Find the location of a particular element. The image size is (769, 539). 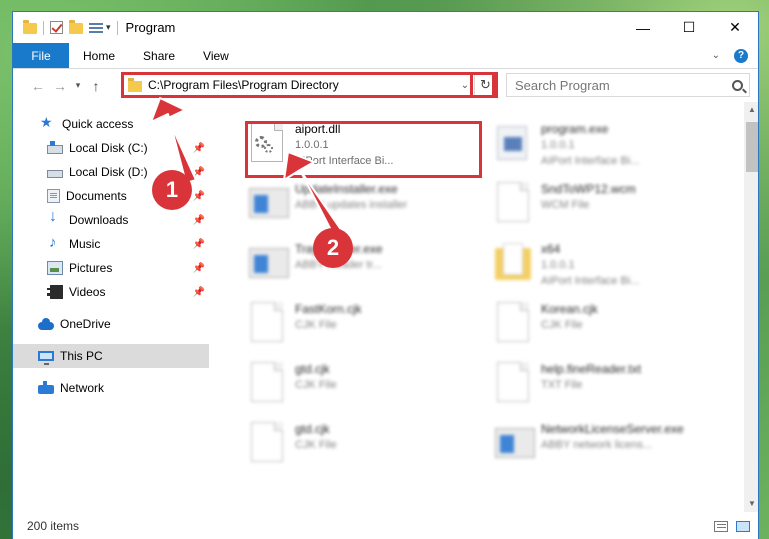

toolbar-separator is located at coordinates (117, 27).